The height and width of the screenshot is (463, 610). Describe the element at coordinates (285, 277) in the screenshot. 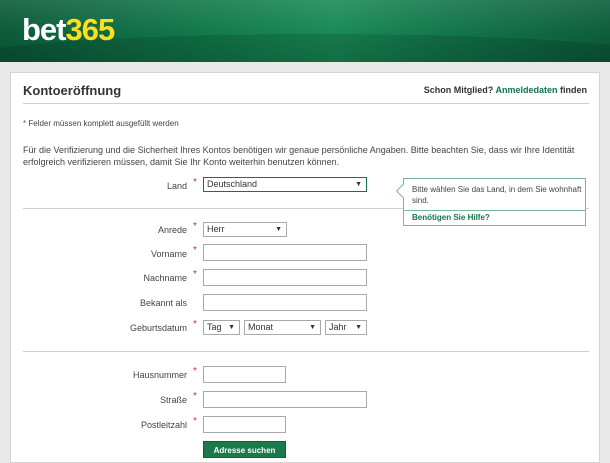

I see `last-name-input` at that location.